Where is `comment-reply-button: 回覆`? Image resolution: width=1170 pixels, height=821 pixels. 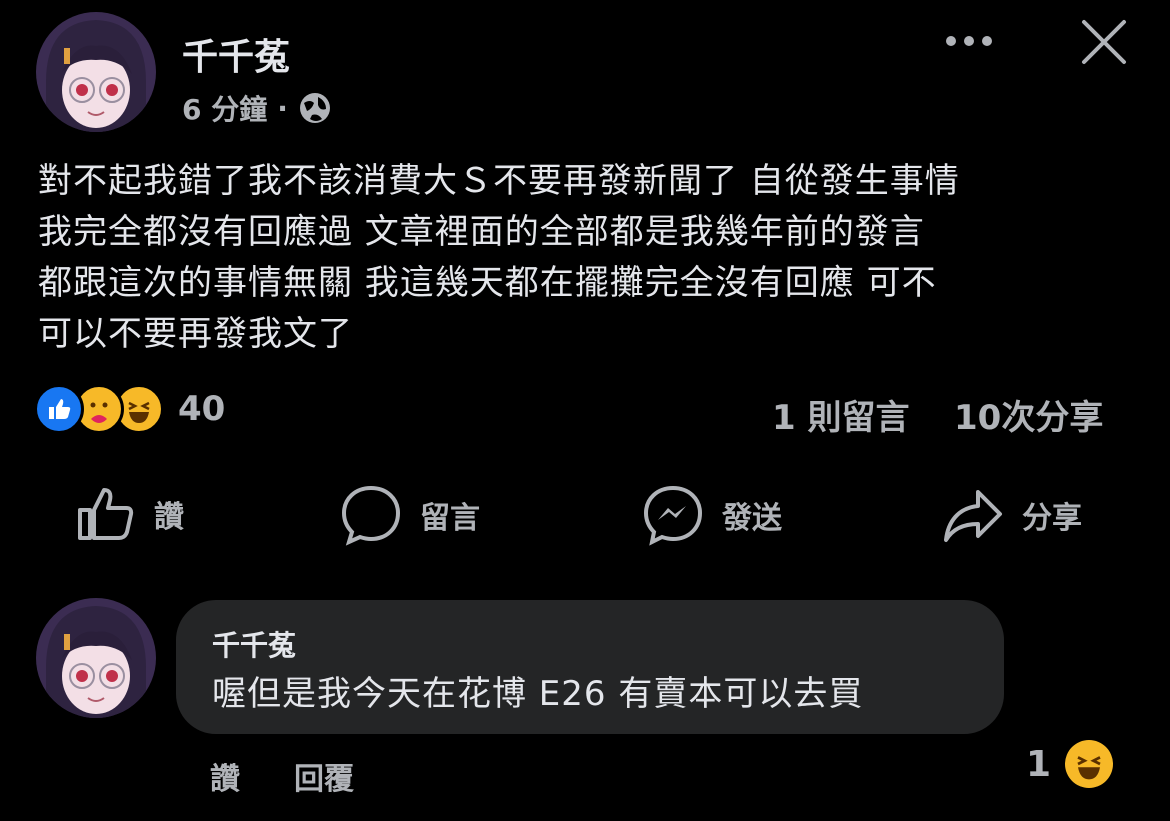
comment-reply-button: 回覆 is located at coordinates (324, 776).